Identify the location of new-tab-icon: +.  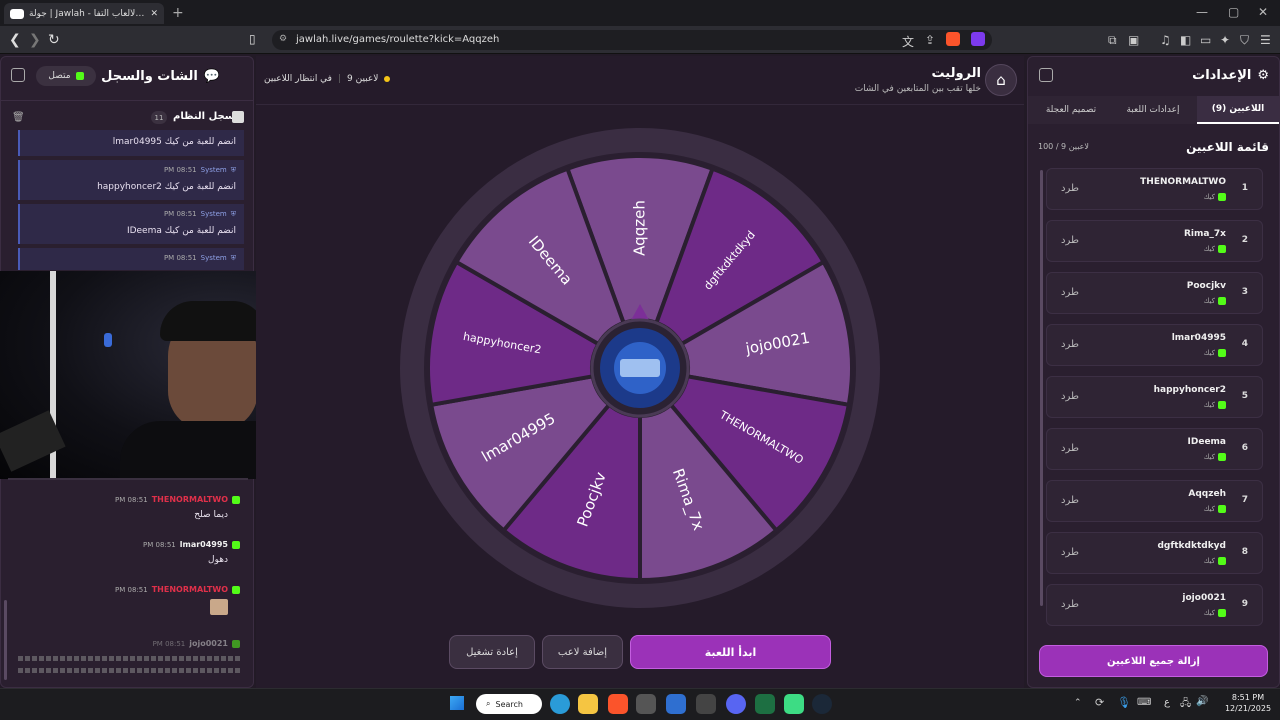
(178, 13).